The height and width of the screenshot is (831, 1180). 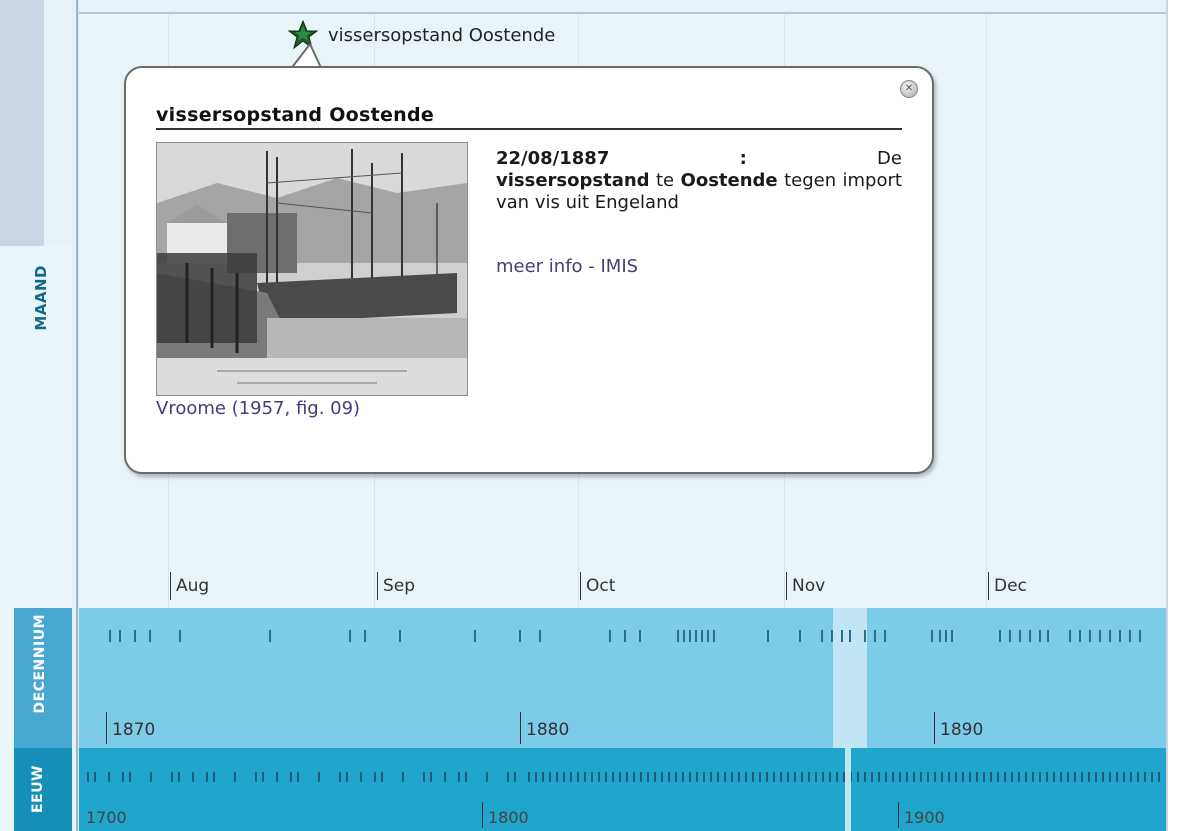 What do you see at coordinates (729, 180) in the screenshot?
I see `description-keyword: Oostende` at bounding box center [729, 180].